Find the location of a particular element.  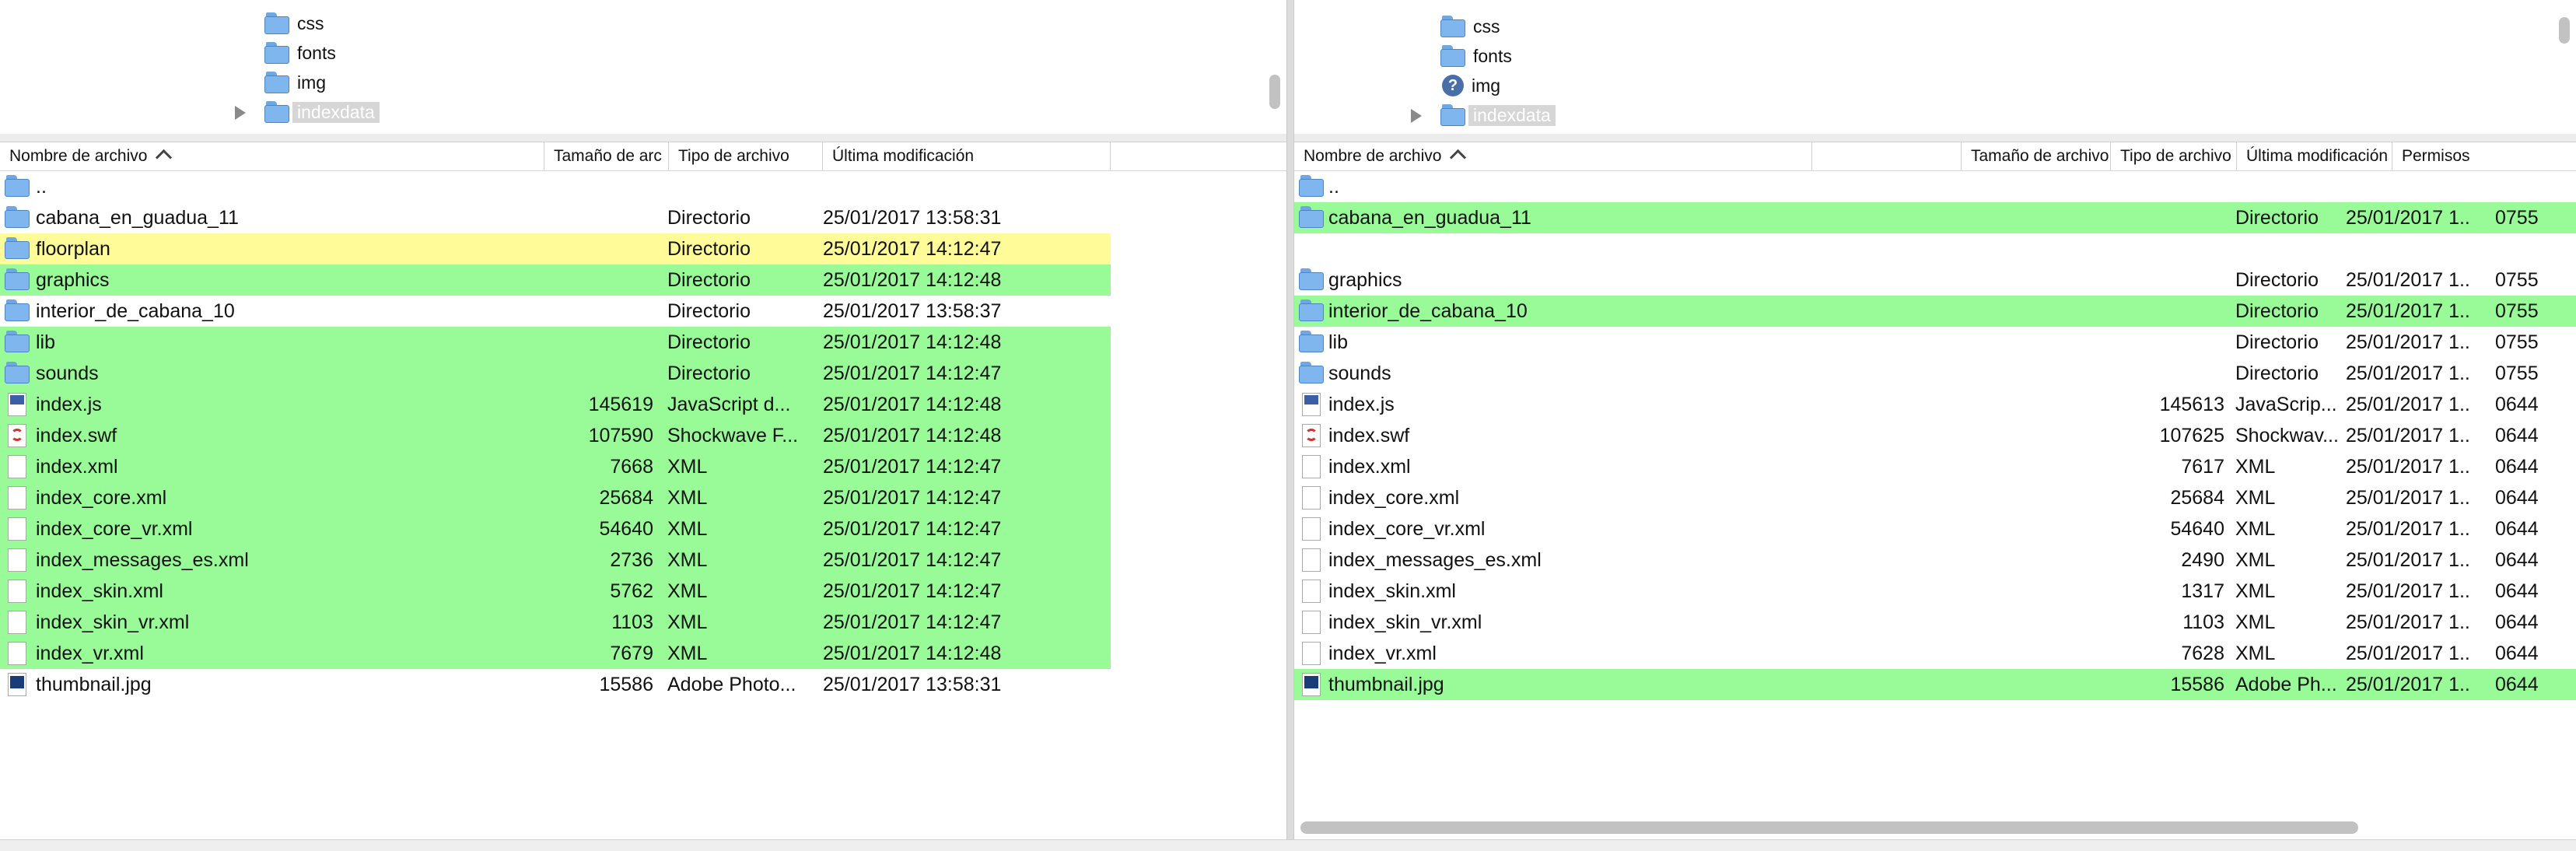

file-row: index_vr.xml 7628 XML 25/01/2017 1... 0644 is located at coordinates (1935, 654).